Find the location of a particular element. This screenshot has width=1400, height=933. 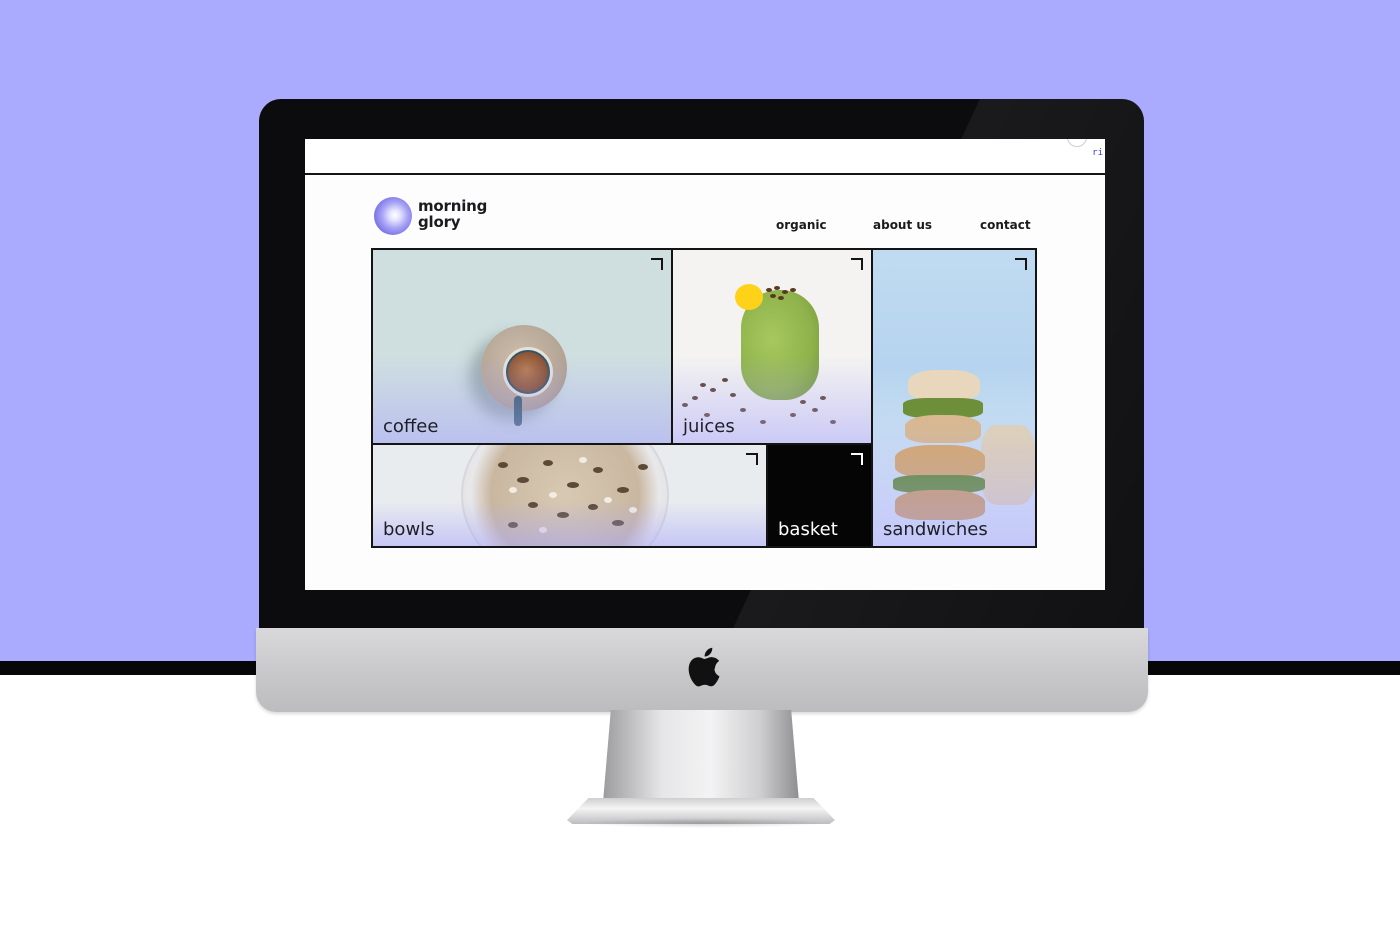

nav-link-contact: contact is located at coordinates (1005, 225).